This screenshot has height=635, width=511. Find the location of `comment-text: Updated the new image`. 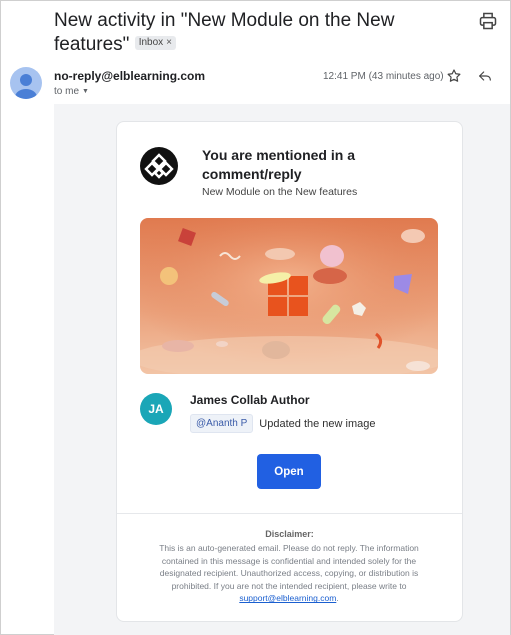

comment-text: Updated the new image is located at coordinates (317, 423).